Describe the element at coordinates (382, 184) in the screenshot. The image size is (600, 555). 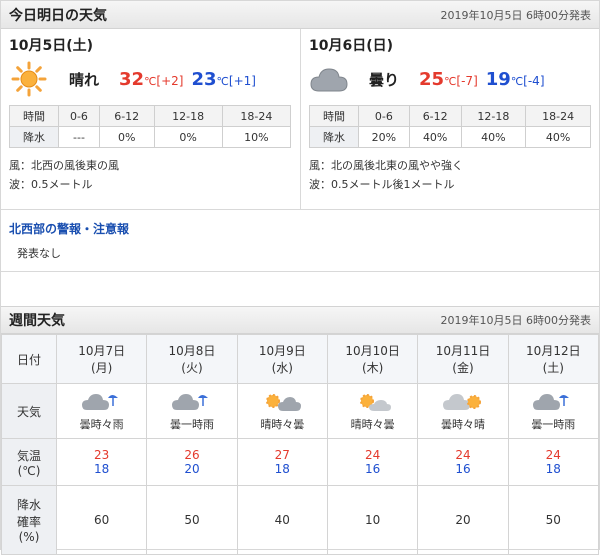
I see `wave-text: 波：0.5メートル後1メートル` at that location.